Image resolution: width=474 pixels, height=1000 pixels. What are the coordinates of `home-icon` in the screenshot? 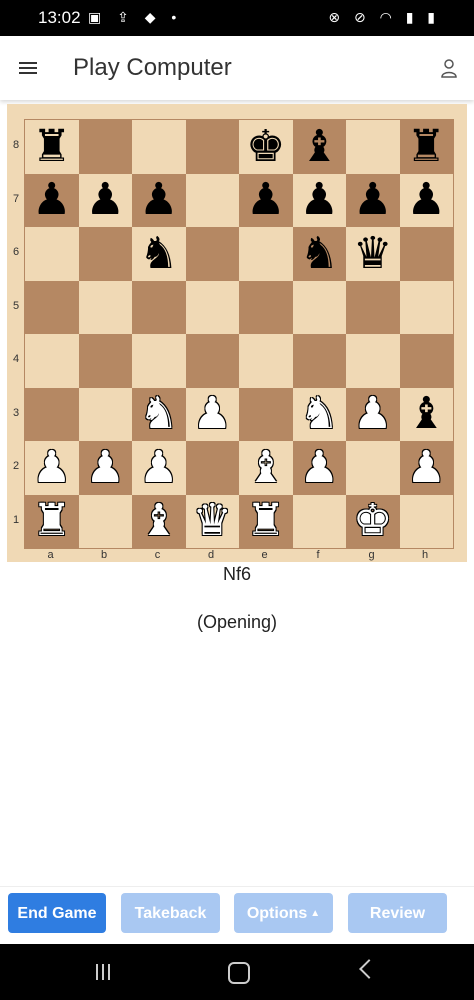 It's located at (239, 973).